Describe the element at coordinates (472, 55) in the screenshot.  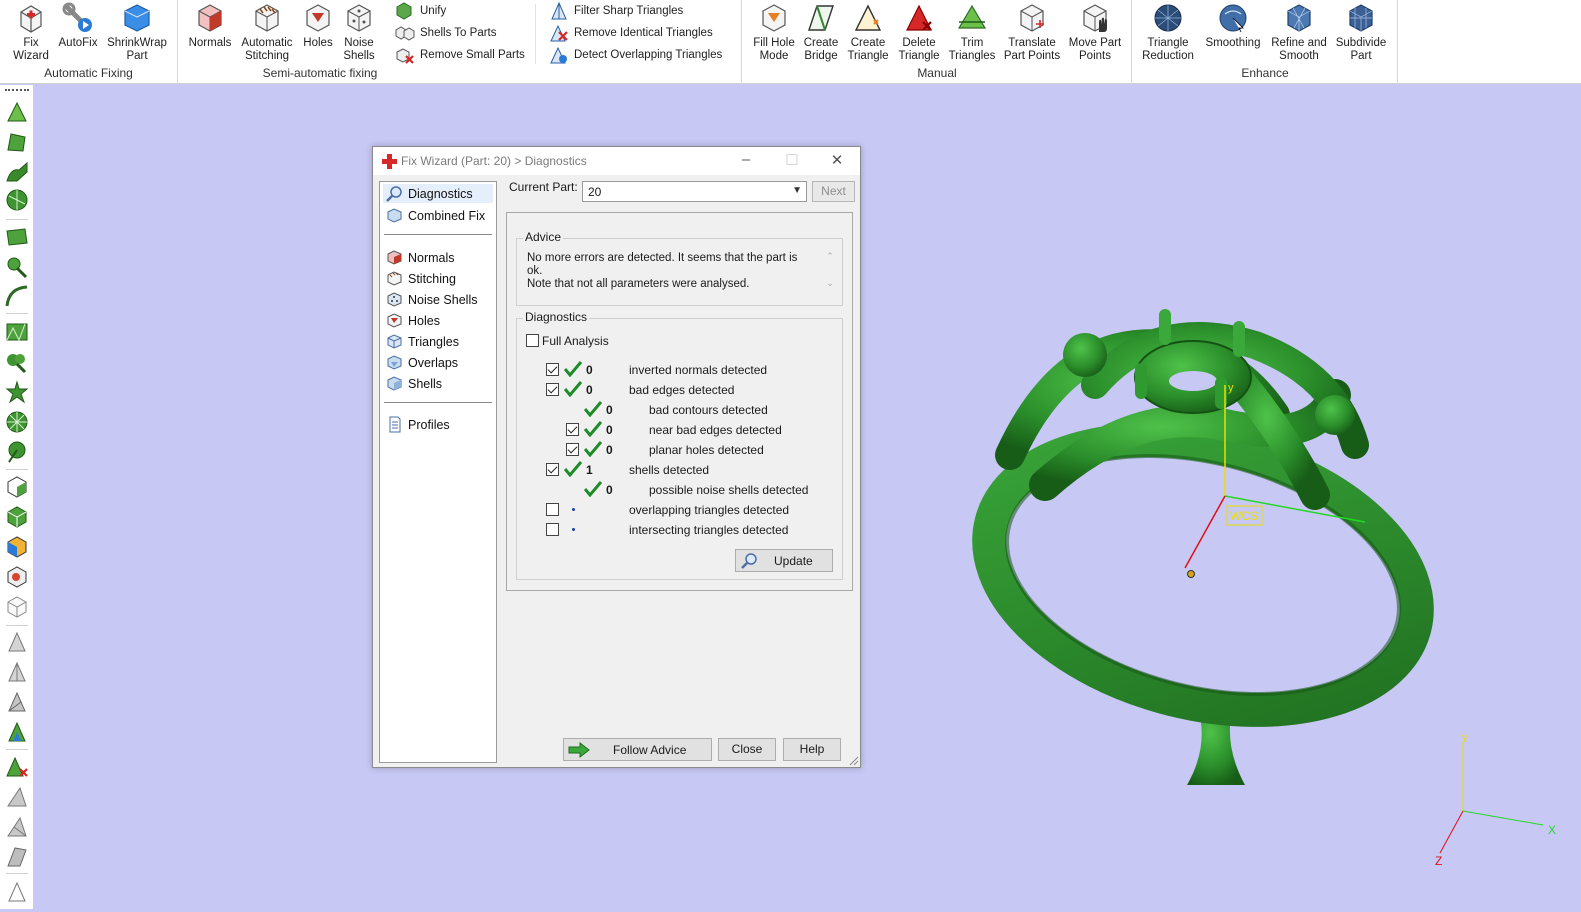
I see `remove-small-parts-label: Remove Small Parts` at that location.